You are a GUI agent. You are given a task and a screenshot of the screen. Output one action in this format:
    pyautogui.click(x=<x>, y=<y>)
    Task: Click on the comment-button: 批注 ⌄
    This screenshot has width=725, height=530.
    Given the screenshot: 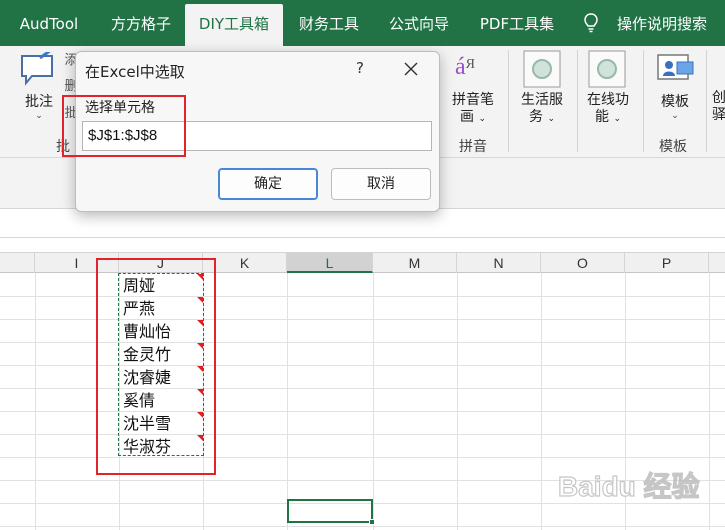 What is the action you would take?
    pyautogui.click(x=39, y=107)
    